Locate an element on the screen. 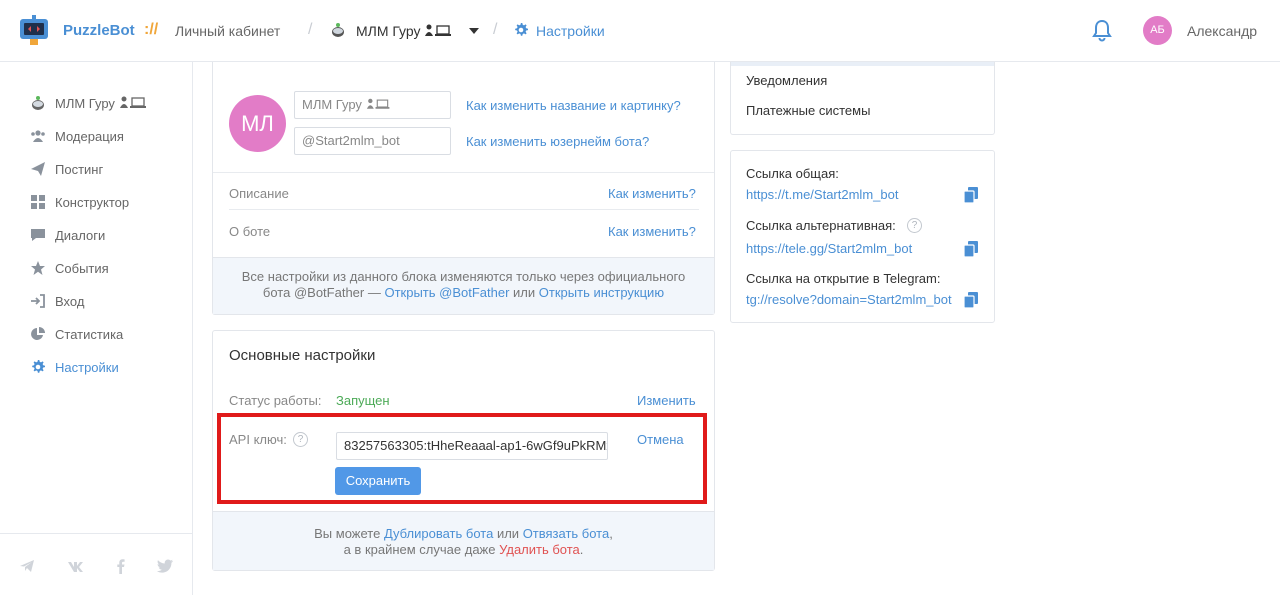 The image size is (1280, 595). breadcrumb-settings: Настройки is located at coordinates (570, 31).